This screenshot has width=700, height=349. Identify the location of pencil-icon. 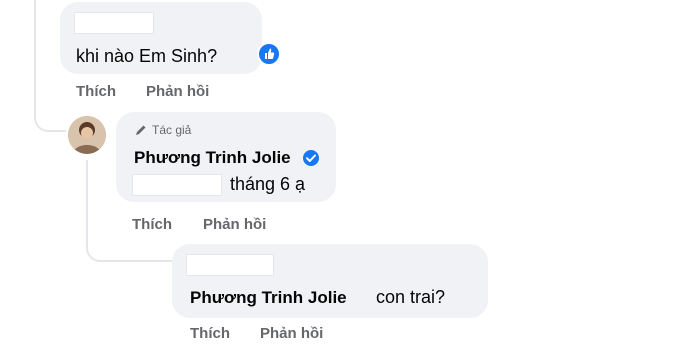
(141, 130).